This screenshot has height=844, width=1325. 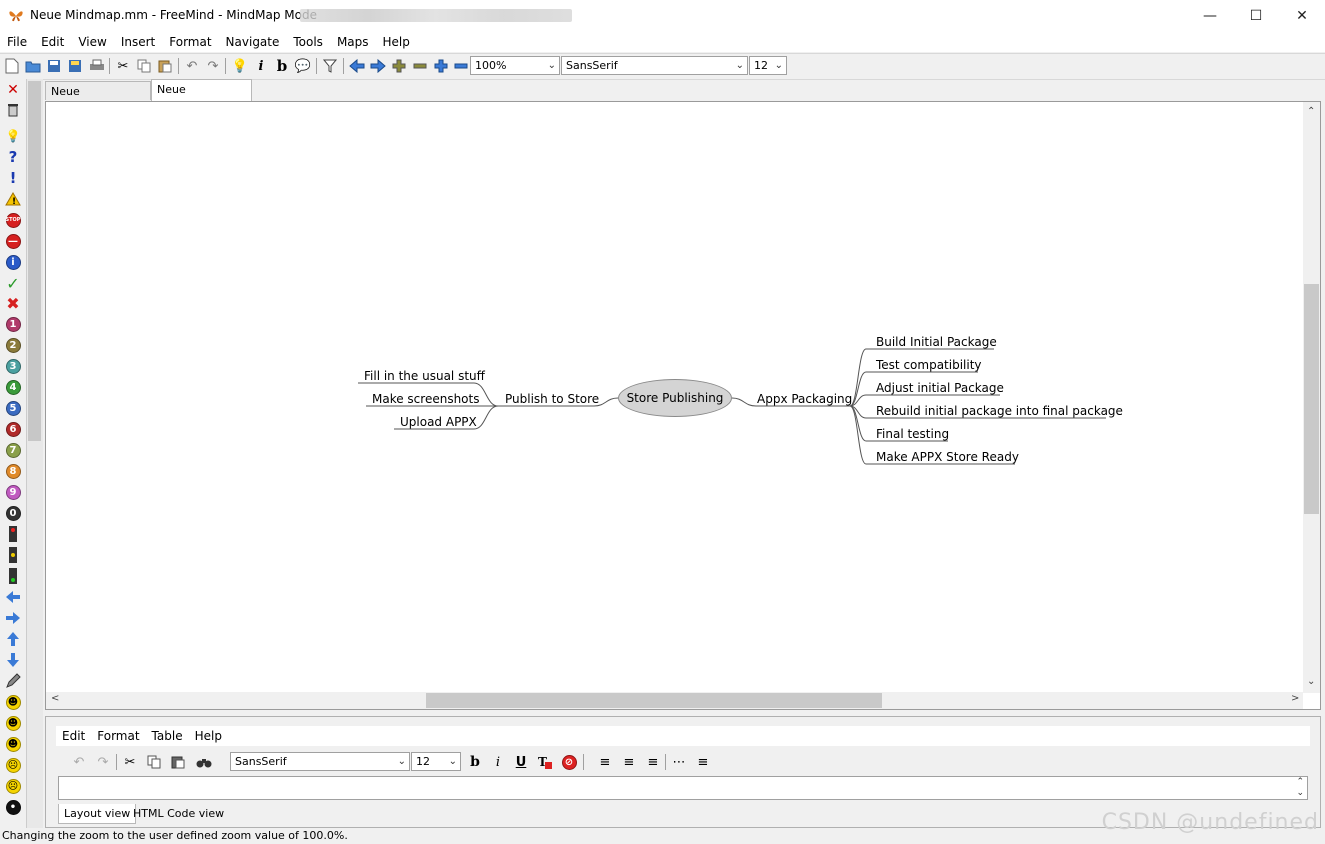 What do you see at coordinates (178, 814) in the screenshot?
I see `tab-html-code-view: HTML Code view` at bounding box center [178, 814].